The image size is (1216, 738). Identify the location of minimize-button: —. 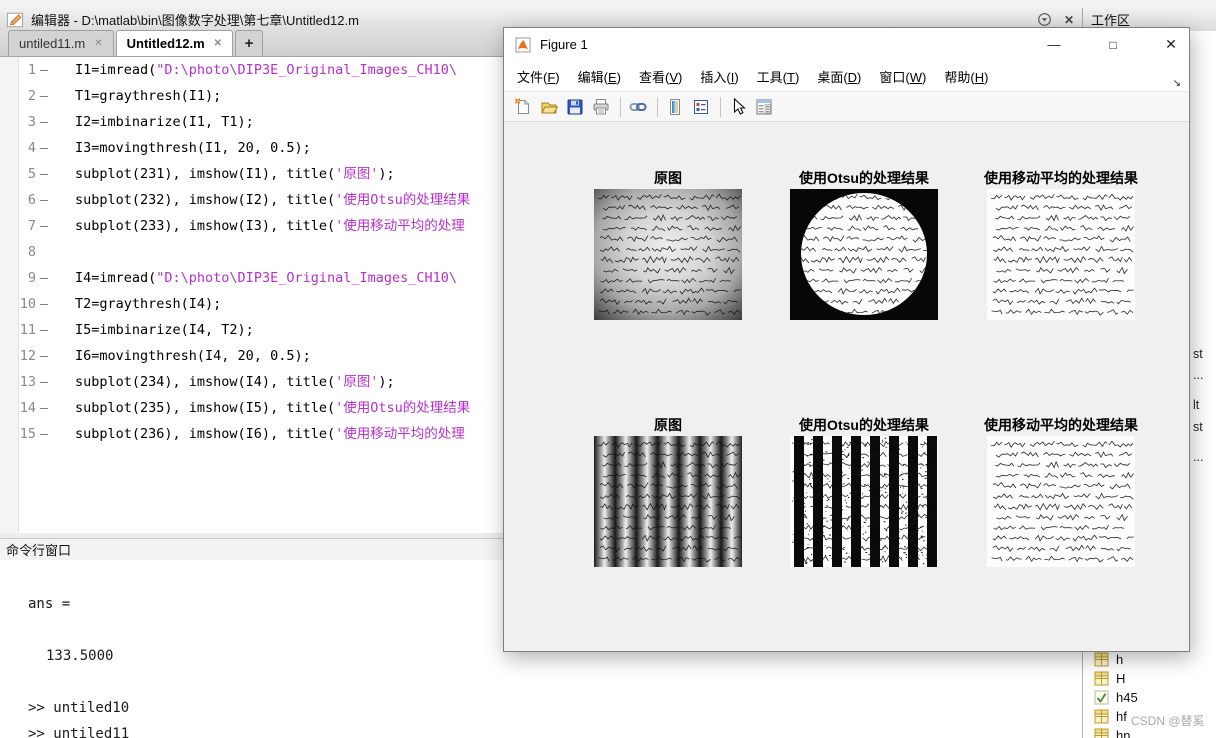
(1054, 44).